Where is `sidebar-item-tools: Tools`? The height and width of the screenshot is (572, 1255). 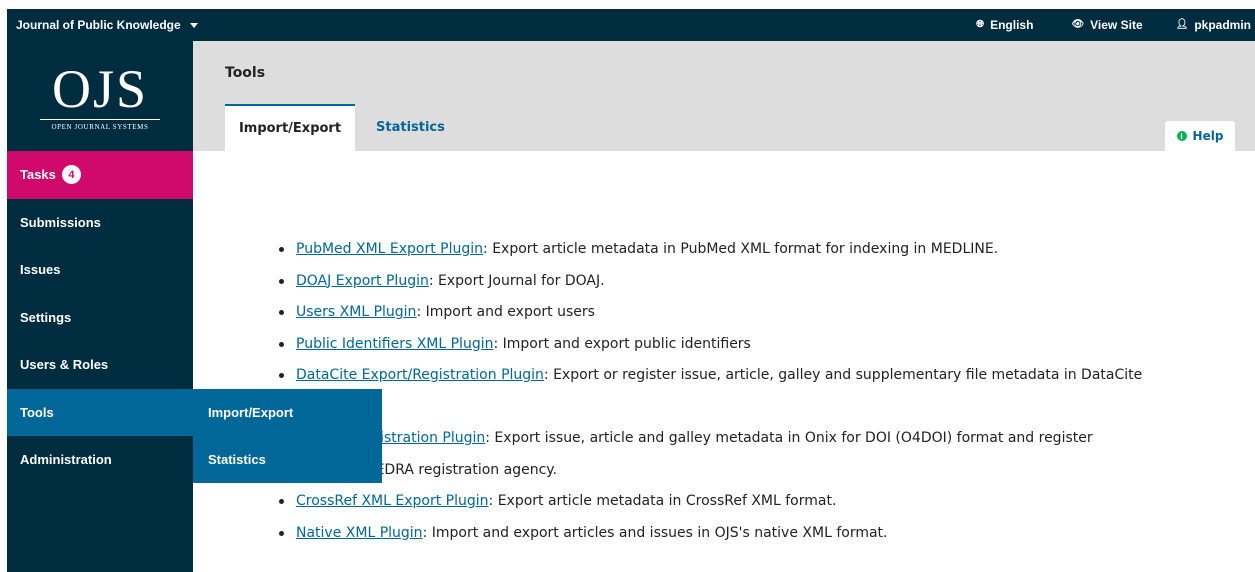 sidebar-item-tools: Tools is located at coordinates (100, 412).